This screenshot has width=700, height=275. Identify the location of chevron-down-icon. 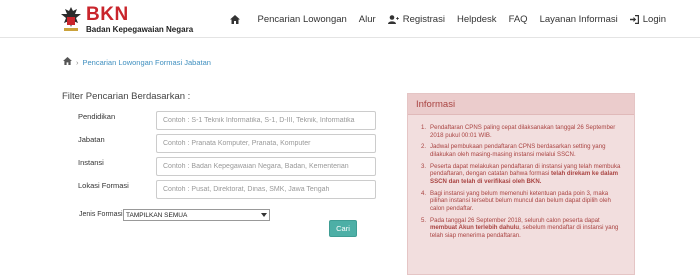
(264, 215).